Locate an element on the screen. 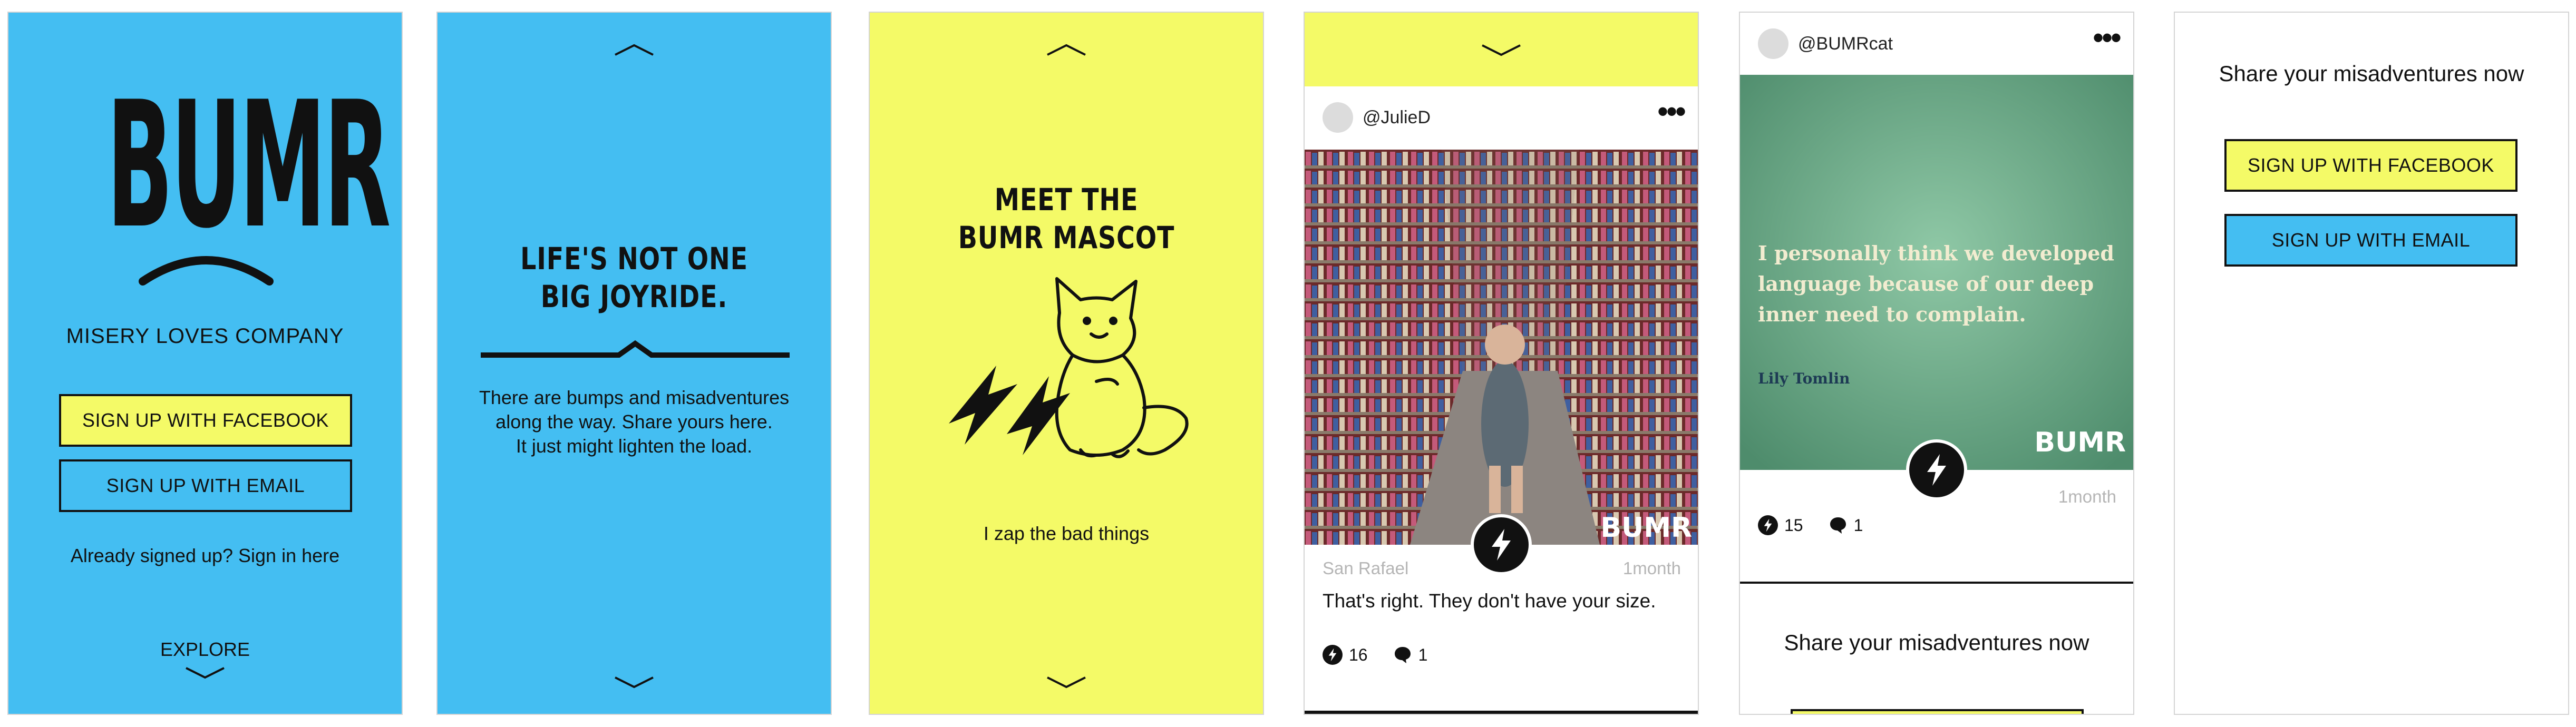 The image size is (2576, 727). tagline: MISERY LOVES COMPANY is located at coordinates (205, 337).